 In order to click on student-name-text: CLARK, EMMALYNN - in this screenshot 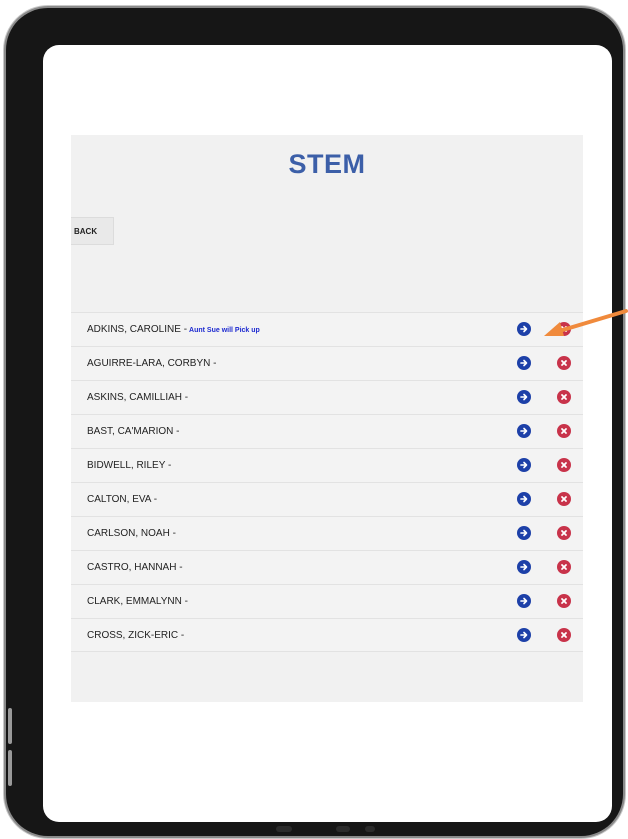, I will do `click(137, 601)`.